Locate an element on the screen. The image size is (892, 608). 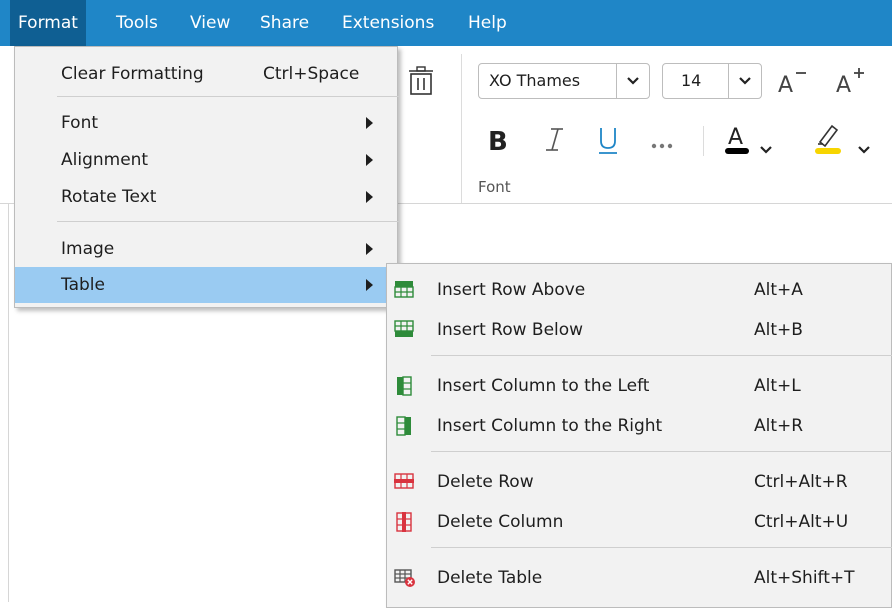
menu-view: View is located at coordinates (210, 23).